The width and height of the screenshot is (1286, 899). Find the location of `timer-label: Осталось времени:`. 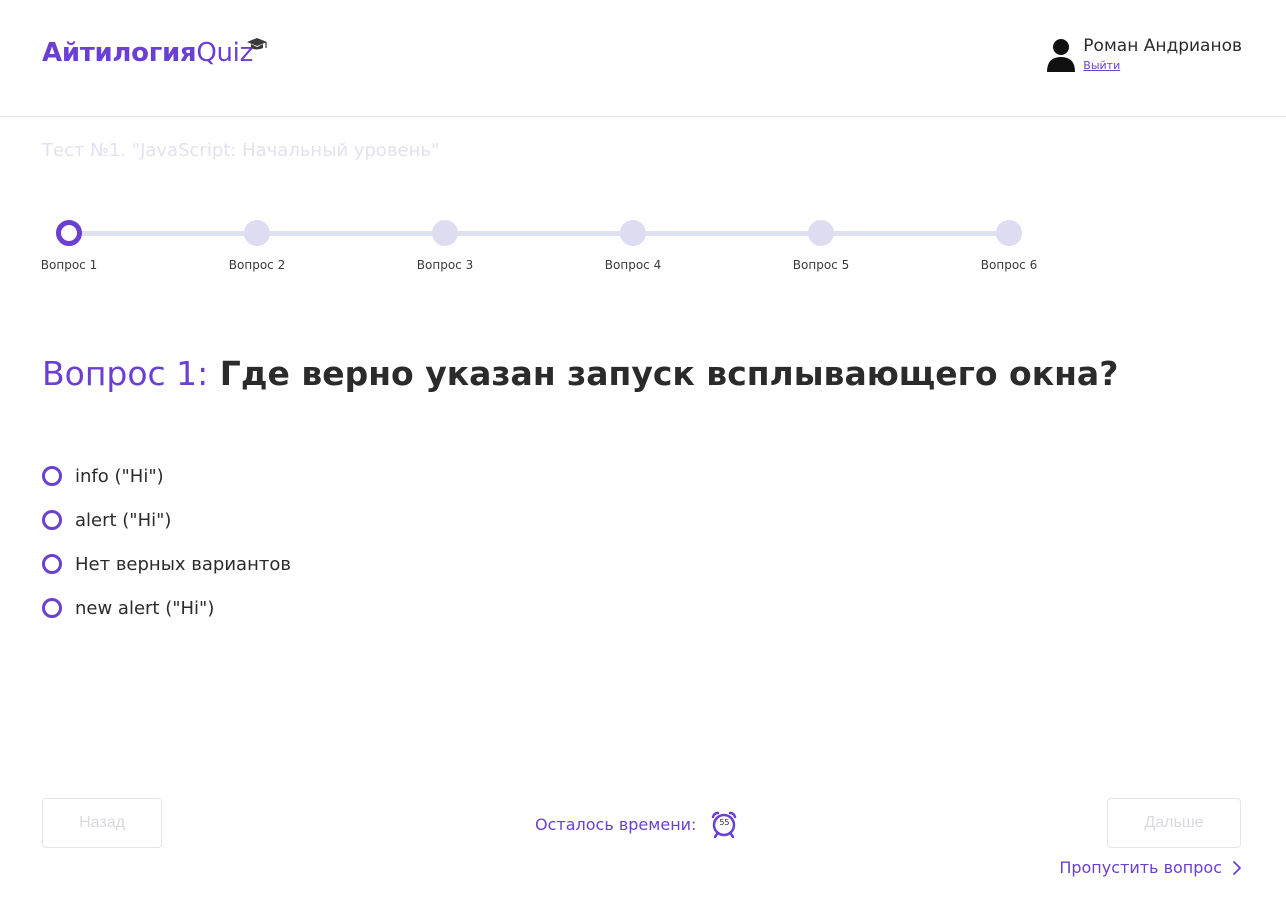

timer-label: Осталось времени: is located at coordinates (616, 824).